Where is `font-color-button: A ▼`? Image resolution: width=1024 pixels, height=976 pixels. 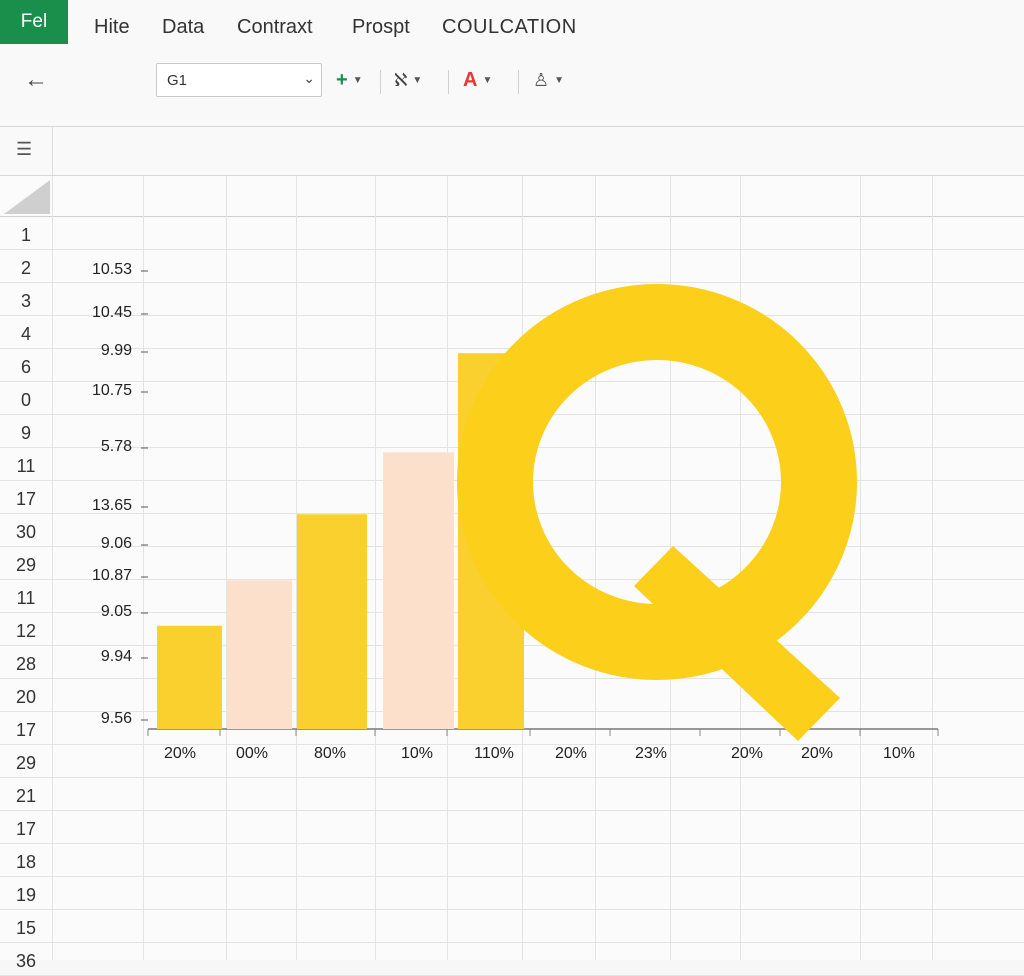
font-color-button: A ▼ is located at coordinates (477, 80).